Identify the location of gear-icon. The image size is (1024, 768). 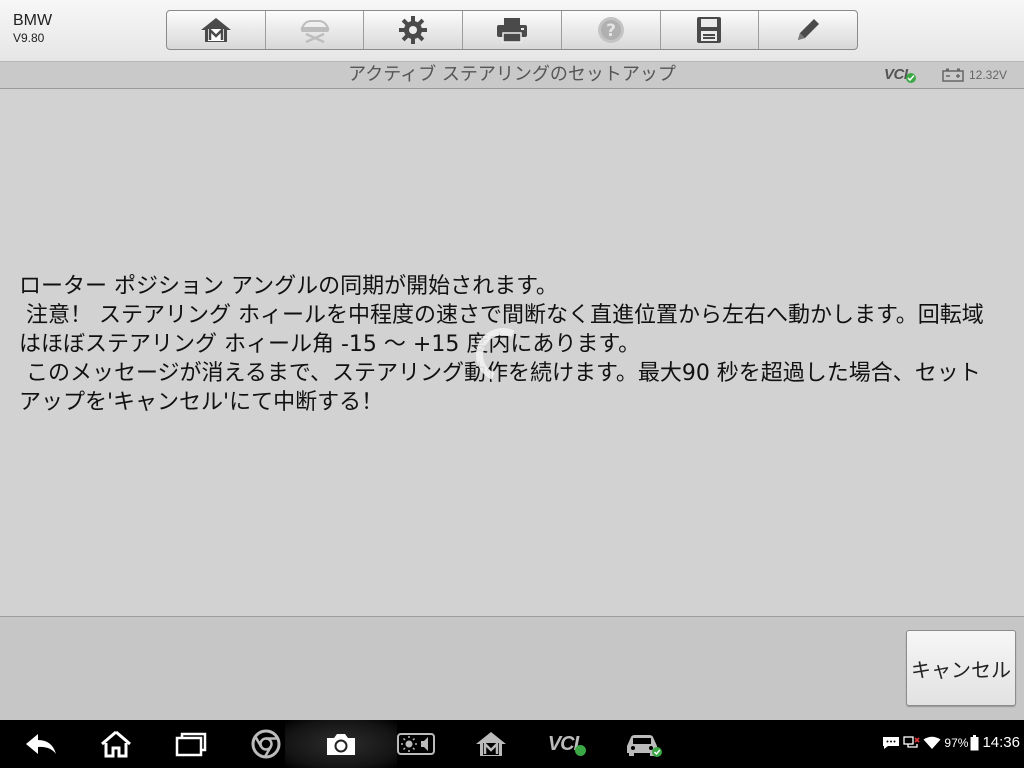
(413, 30).